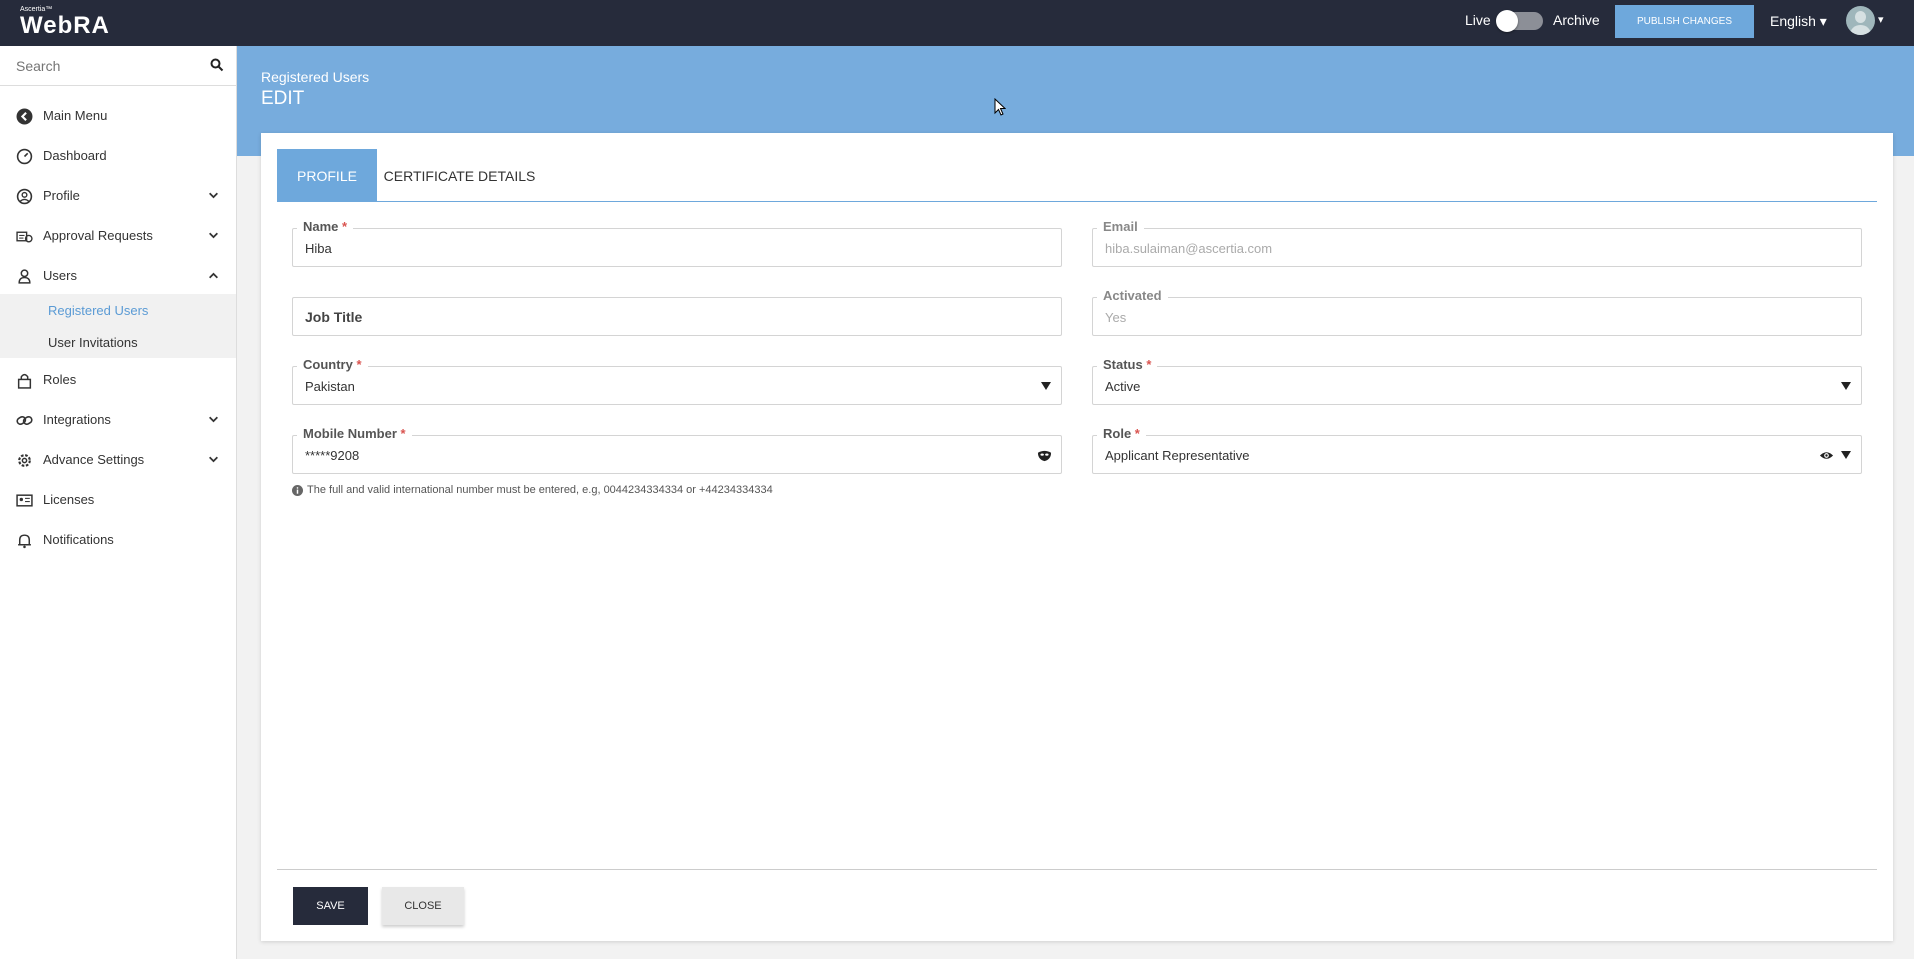  Describe the element at coordinates (283, 98) in the screenshot. I see `page-title: EDIT` at that location.